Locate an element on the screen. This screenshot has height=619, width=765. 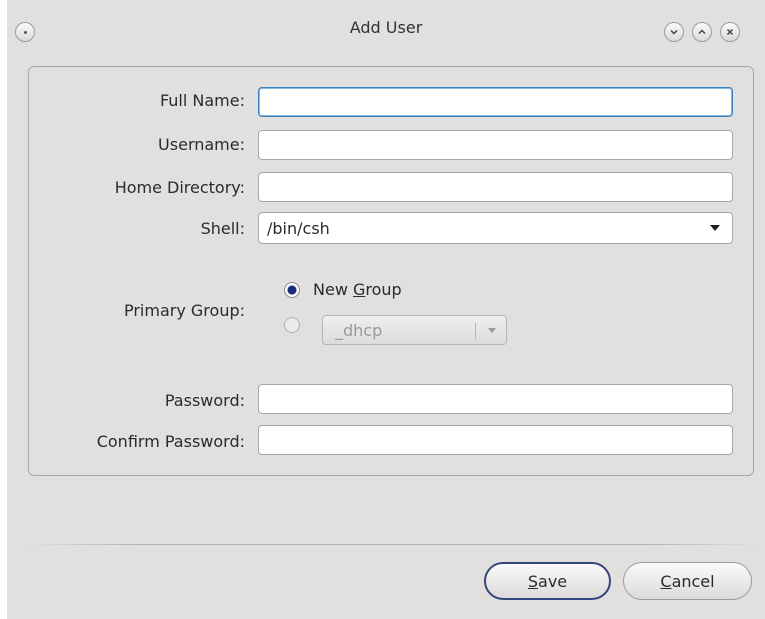
home-directory-field is located at coordinates (495, 187).